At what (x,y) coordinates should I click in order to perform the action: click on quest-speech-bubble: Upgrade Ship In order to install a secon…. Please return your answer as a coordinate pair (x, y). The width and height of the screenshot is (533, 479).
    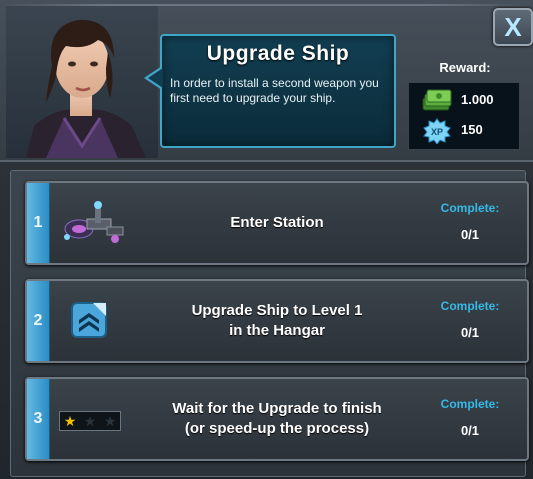
    Looking at the image, I should click on (270, 91).